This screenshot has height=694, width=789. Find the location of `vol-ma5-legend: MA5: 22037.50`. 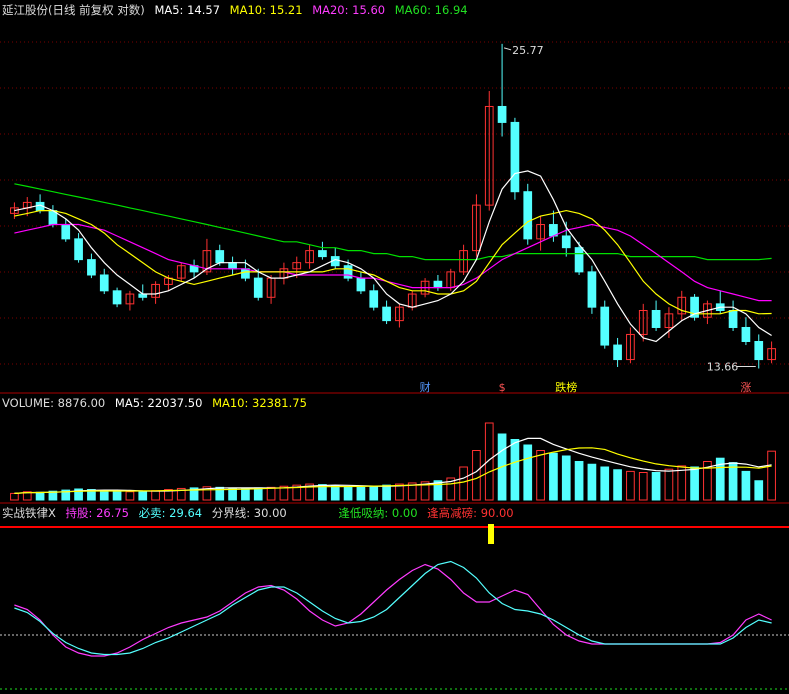

vol-ma5-legend: MA5: 22037.50 is located at coordinates (158, 403).